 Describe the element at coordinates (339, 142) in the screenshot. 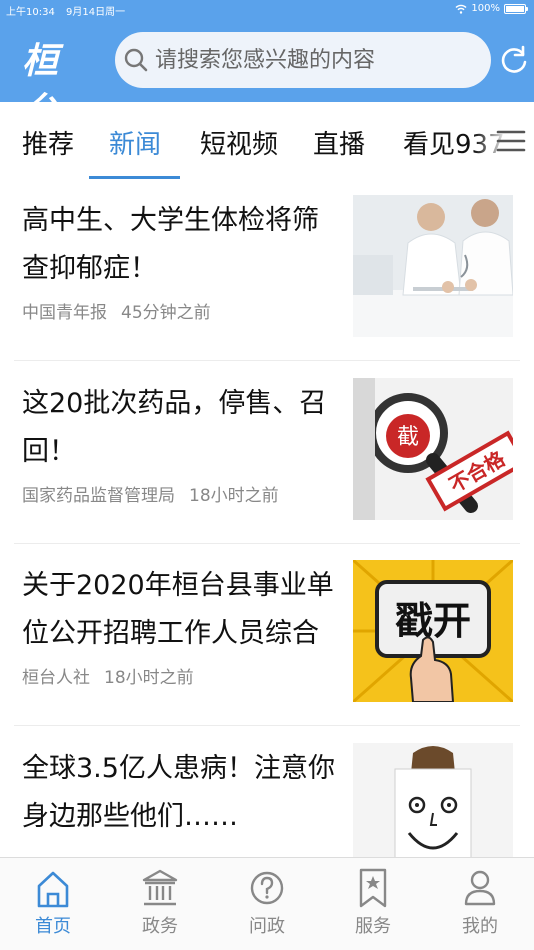

I see `tab-live: 直播` at that location.